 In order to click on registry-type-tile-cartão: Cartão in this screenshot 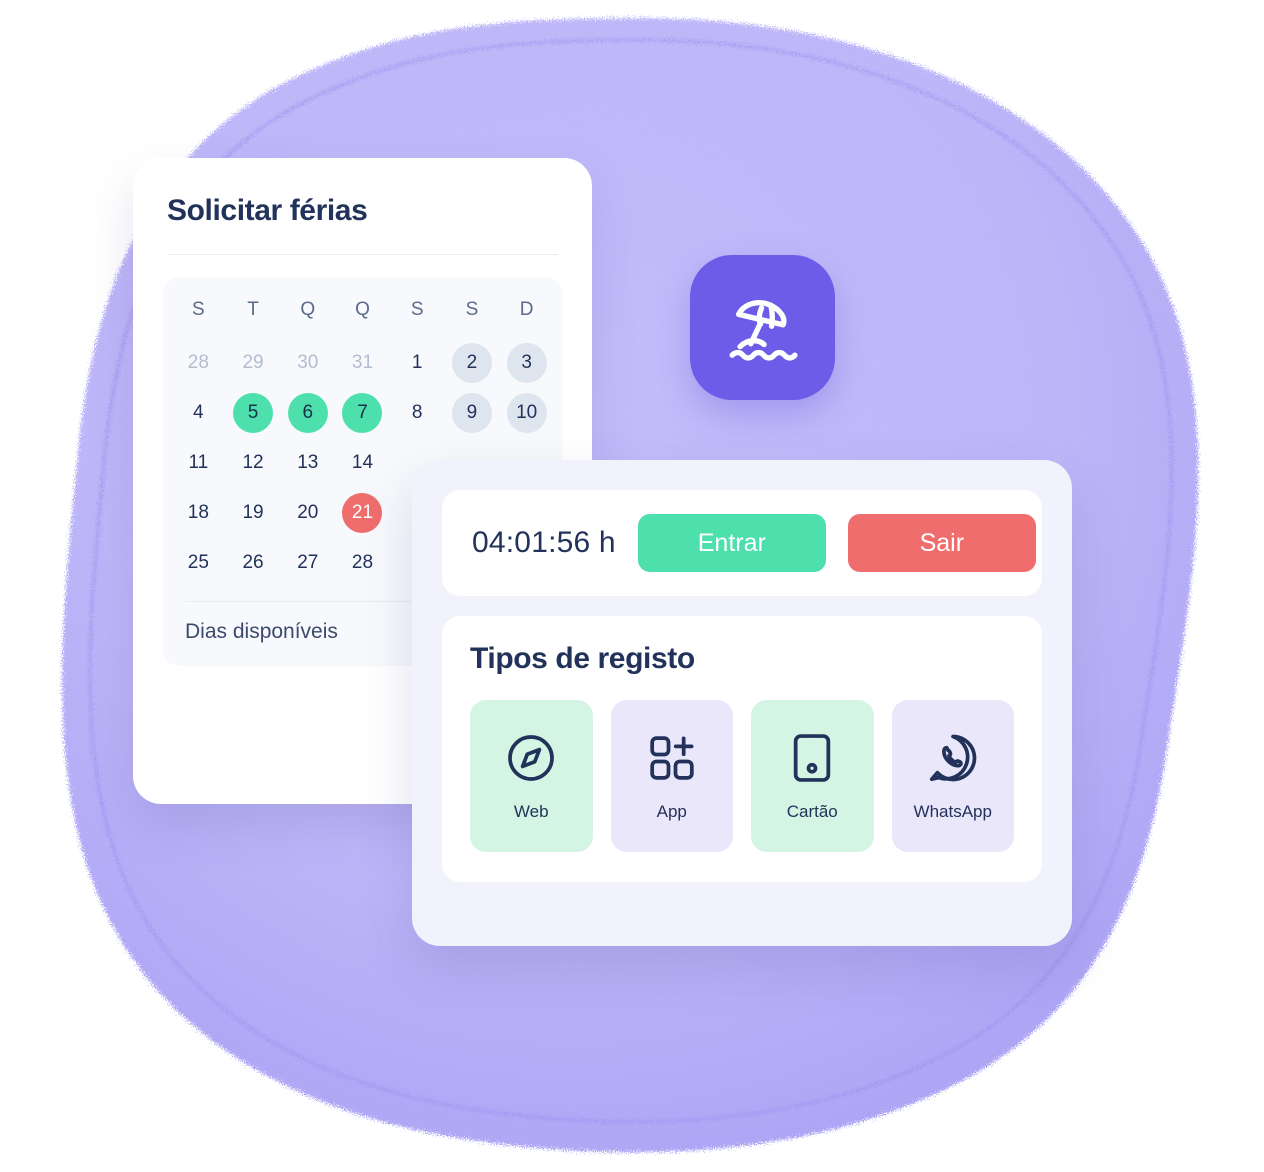, I will do `click(812, 776)`.